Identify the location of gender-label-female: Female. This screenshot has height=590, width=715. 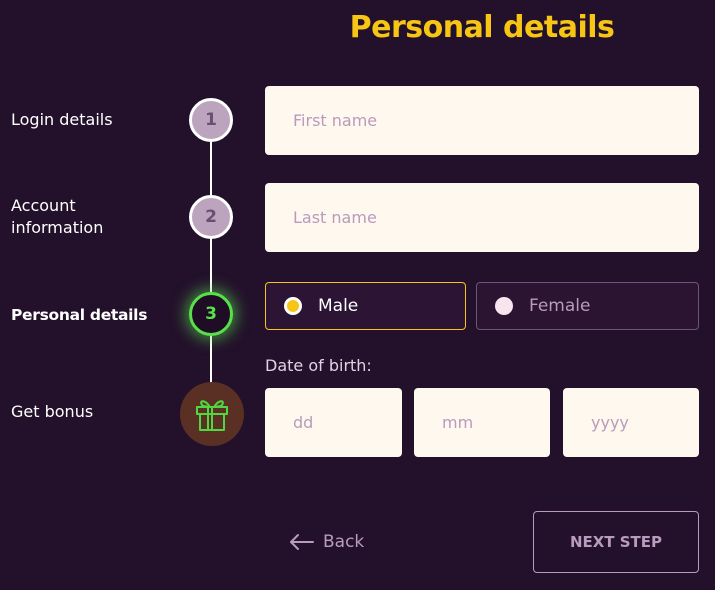
(560, 306).